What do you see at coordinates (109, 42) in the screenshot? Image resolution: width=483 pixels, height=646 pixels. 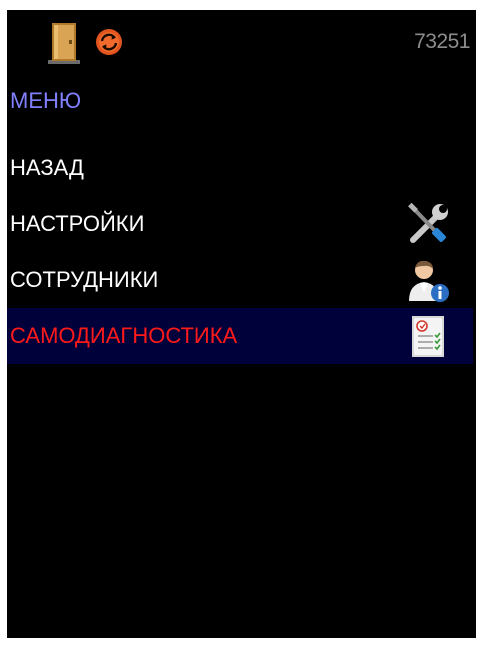 I see `sync-icon` at bounding box center [109, 42].